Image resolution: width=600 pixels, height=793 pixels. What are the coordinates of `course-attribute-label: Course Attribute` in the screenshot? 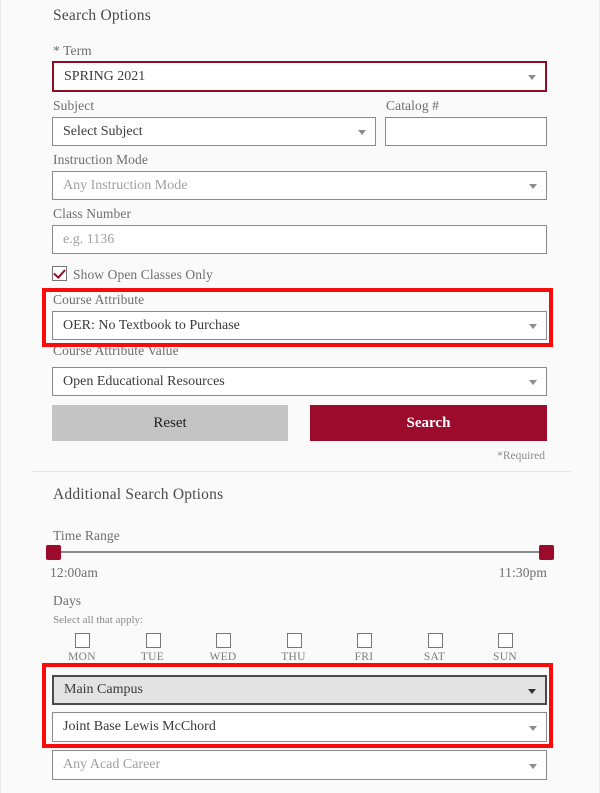 It's located at (99, 299).